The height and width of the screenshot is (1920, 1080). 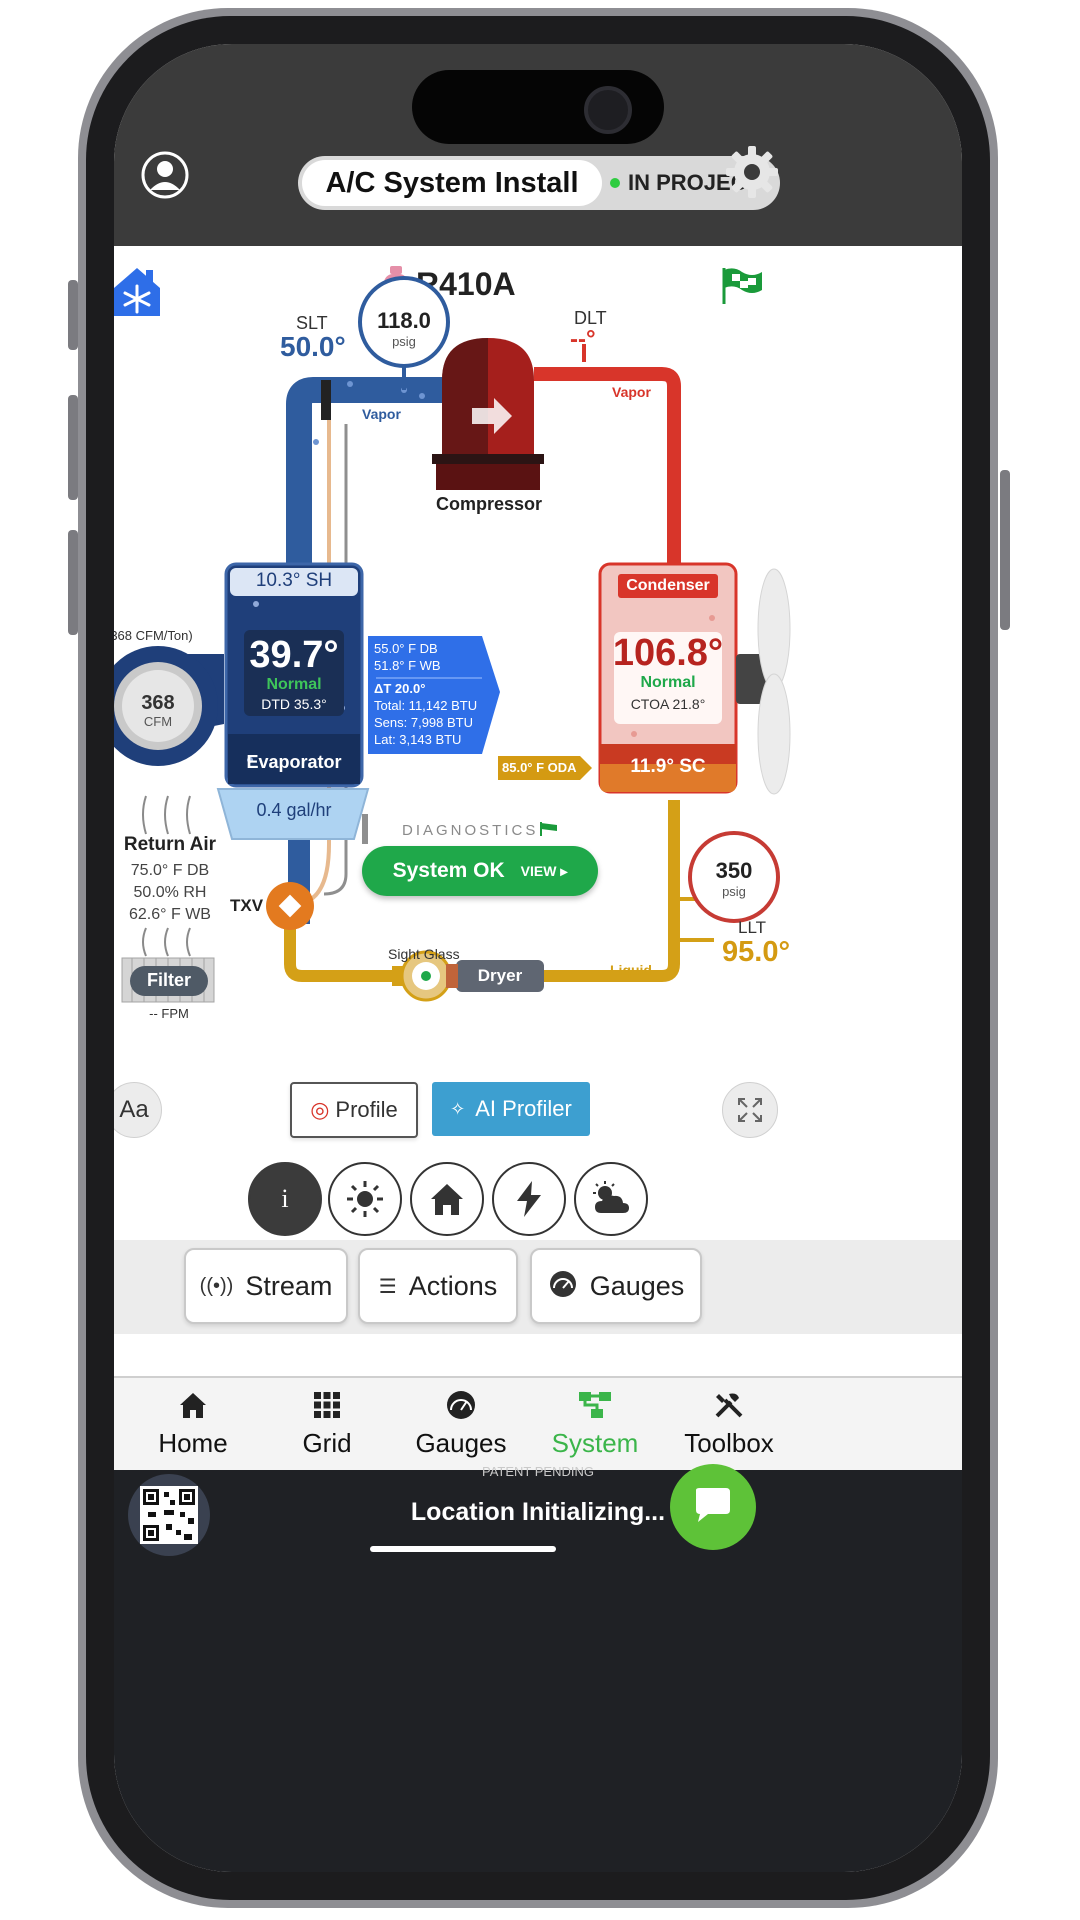 I want to click on superheat-value: 10.3° SH, so click(x=294, y=580).